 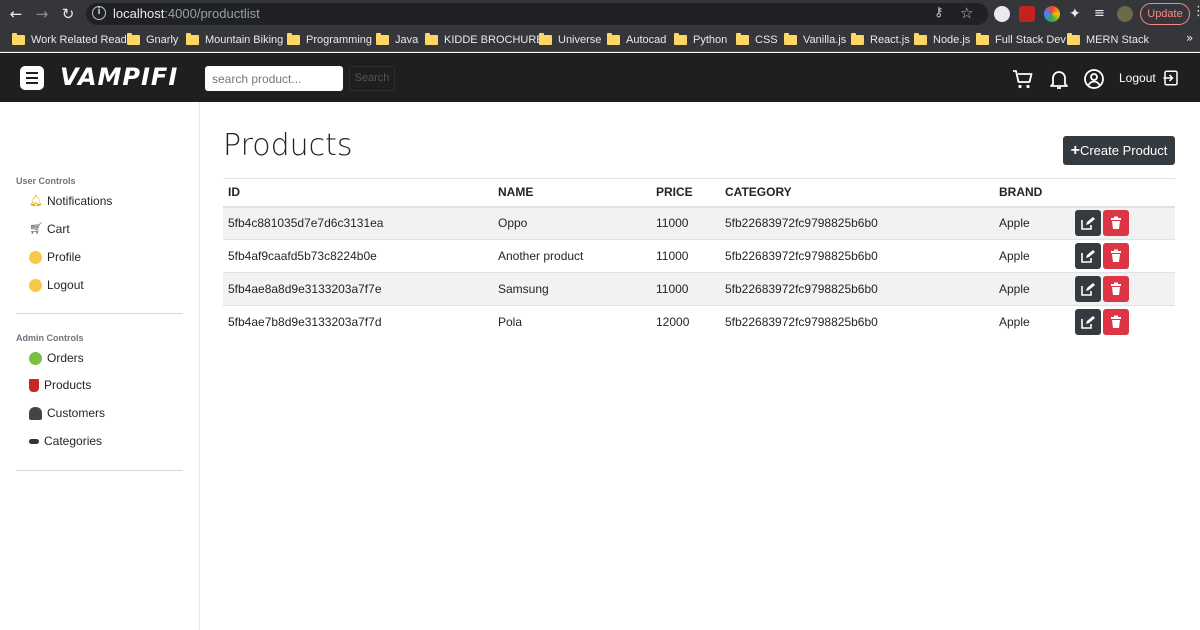 What do you see at coordinates (42, 14) in the screenshot?
I see `forward-arrow-icon: →` at bounding box center [42, 14].